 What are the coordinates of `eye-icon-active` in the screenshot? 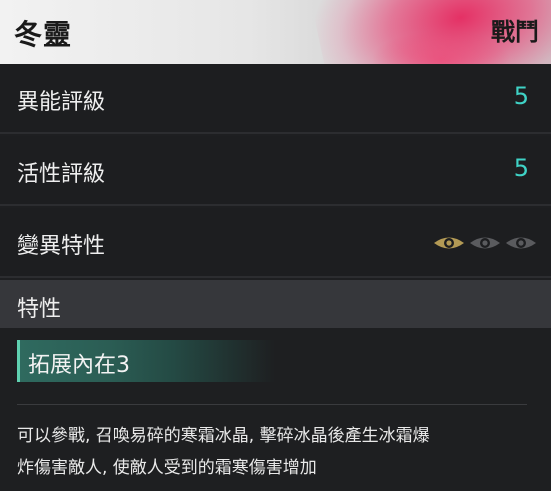 It's located at (449, 243).